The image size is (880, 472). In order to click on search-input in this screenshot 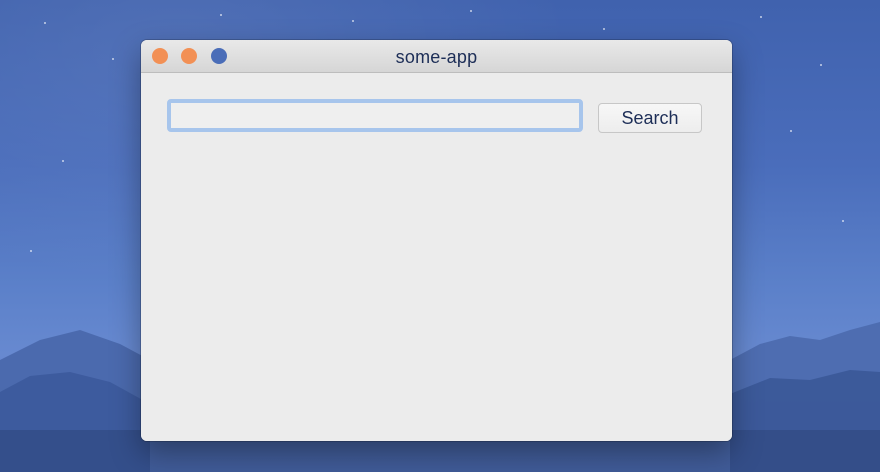, I will do `click(375, 115)`.